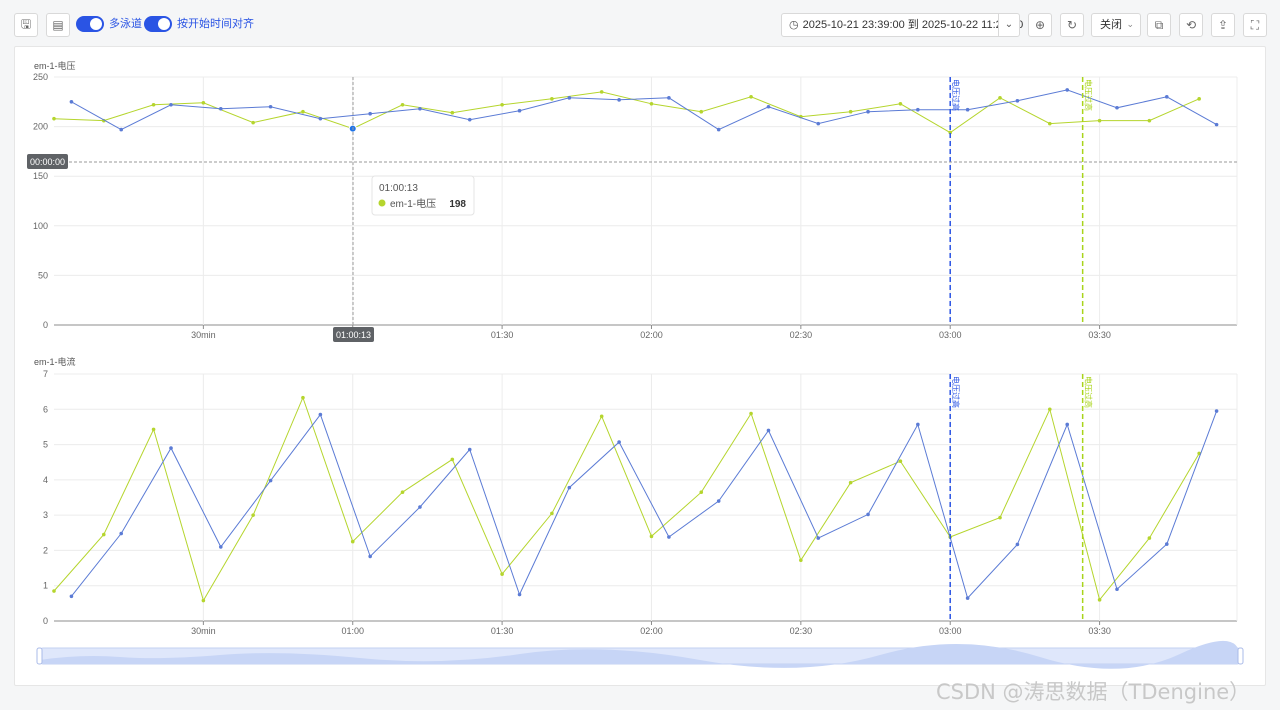 This screenshot has width=1280, height=710. What do you see at coordinates (40, 176) in the screenshot?
I see `y-tick-label: 150` at bounding box center [40, 176].